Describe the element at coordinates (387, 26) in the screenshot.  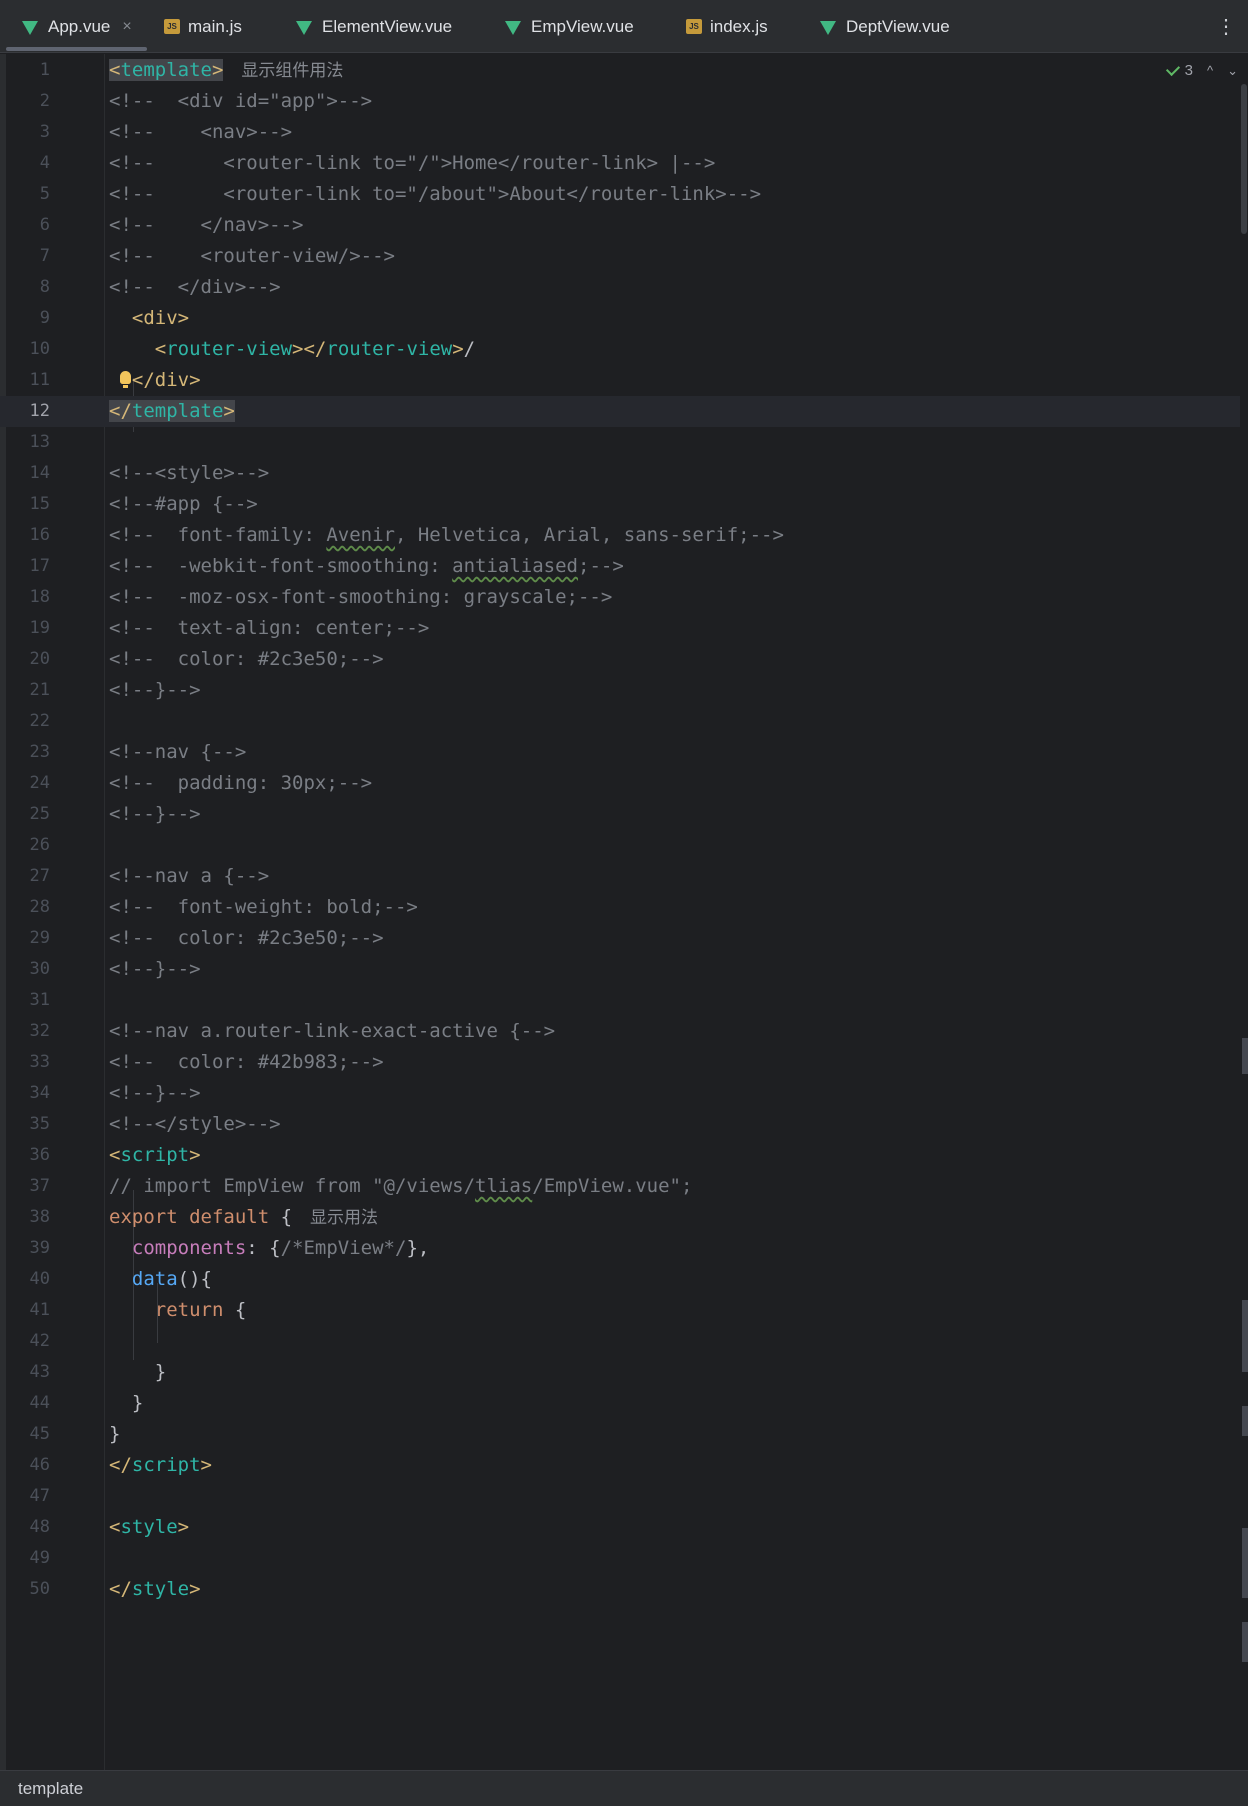
I see `tab-label: ElementView.vue` at that location.